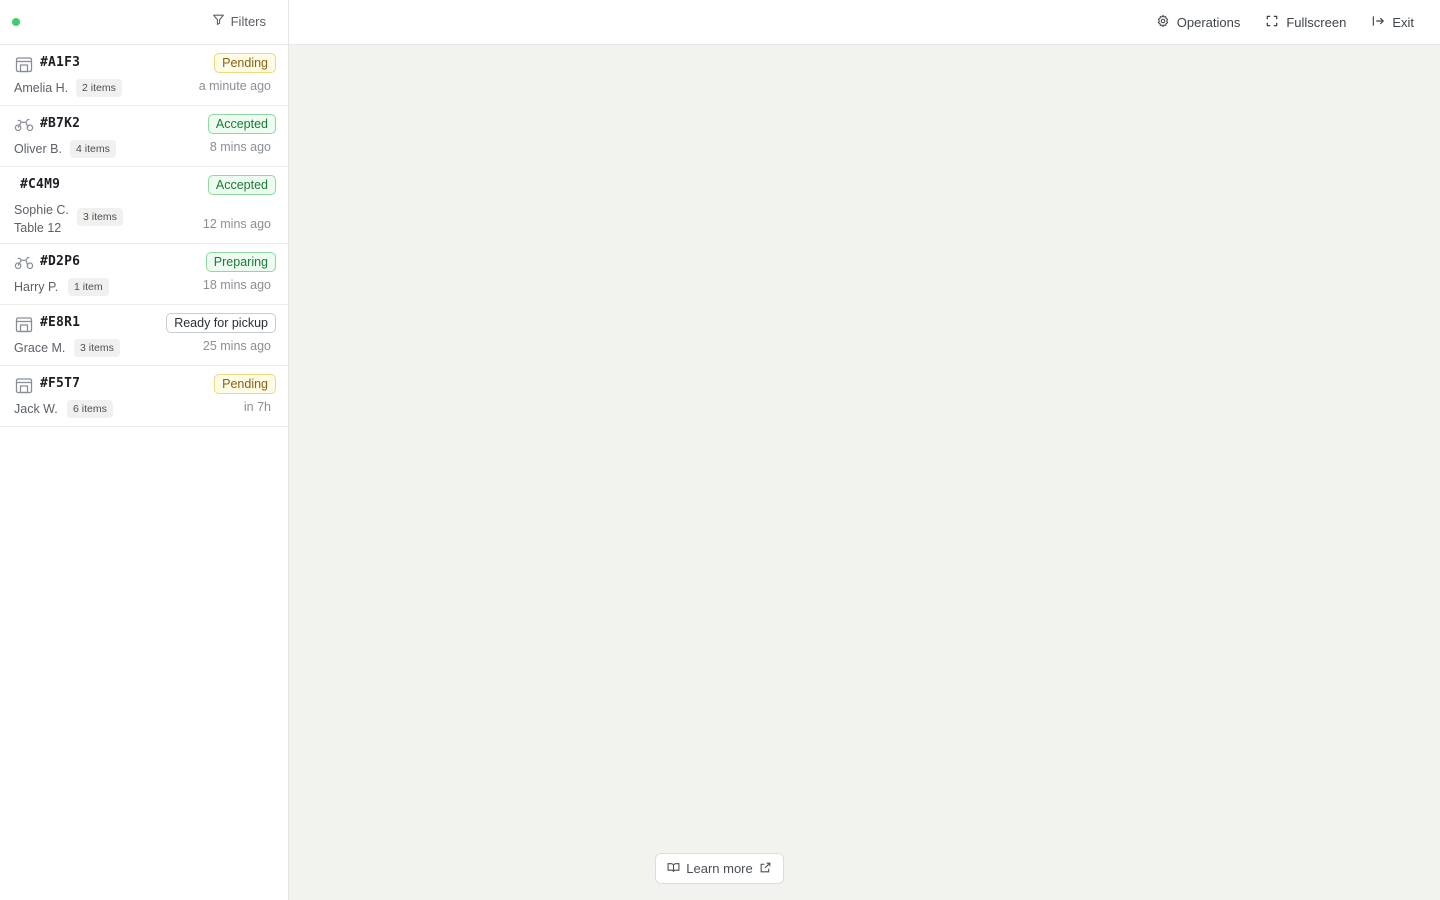 The height and width of the screenshot is (900, 1440). I want to click on operations-button: Operations, so click(1198, 22).